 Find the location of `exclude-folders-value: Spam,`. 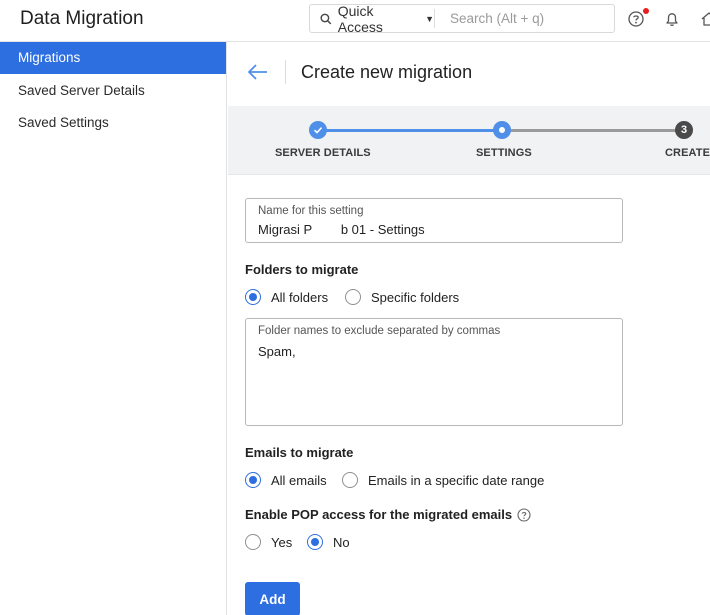

exclude-folders-value: Spam, is located at coordinates (277, 351).